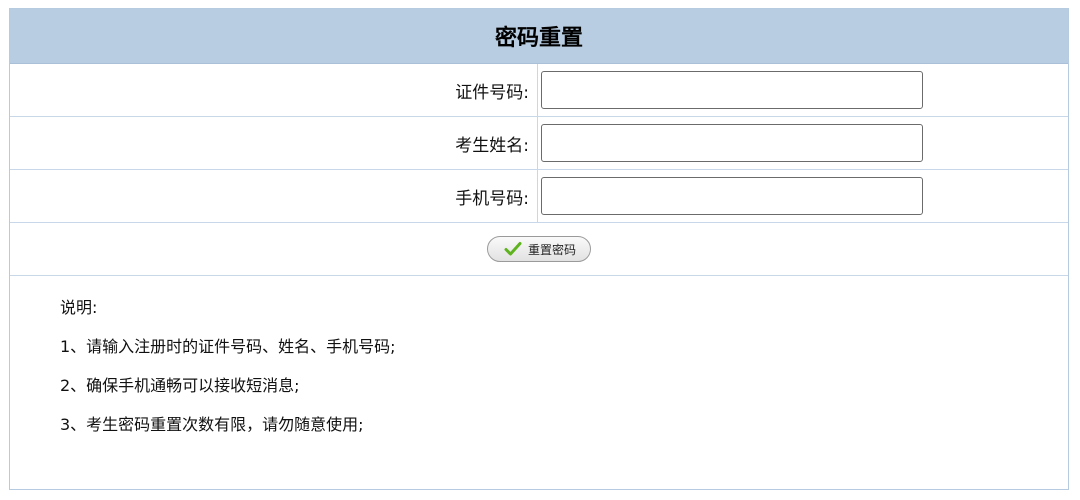 This screenshot has width=1080, height=500. I want to click on submit-row: 重置密码, so click(539, 249).